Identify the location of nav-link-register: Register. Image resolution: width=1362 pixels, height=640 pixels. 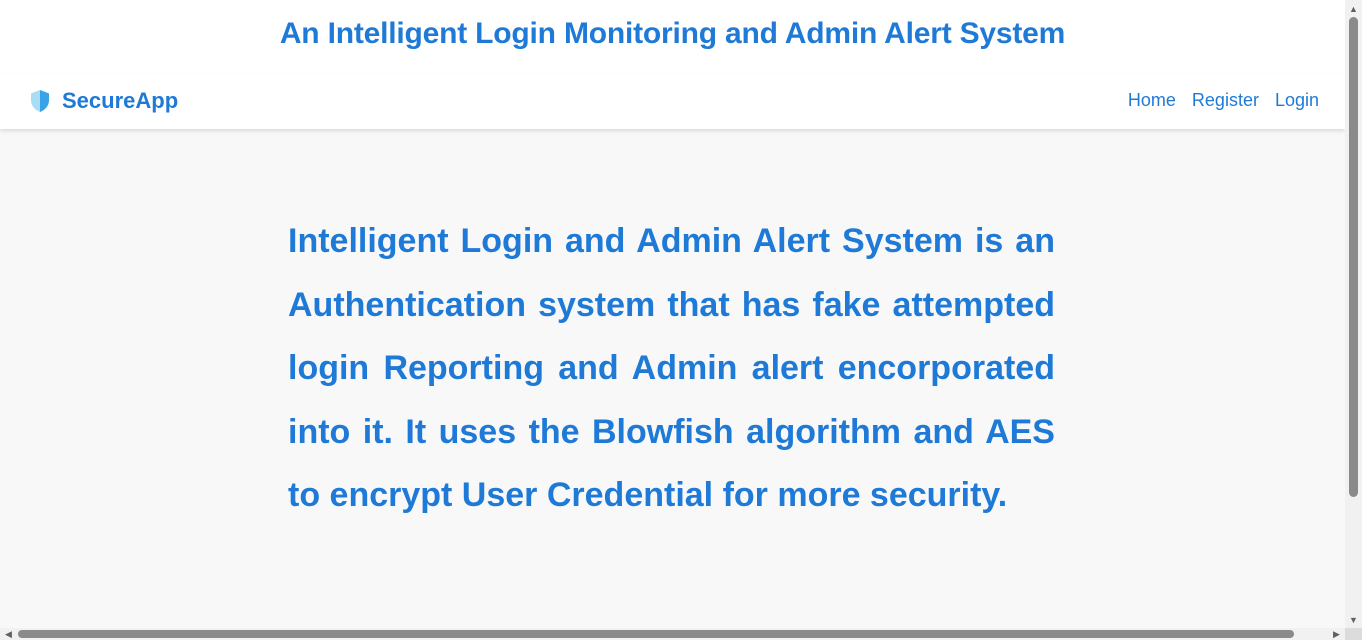
(1225, 100).